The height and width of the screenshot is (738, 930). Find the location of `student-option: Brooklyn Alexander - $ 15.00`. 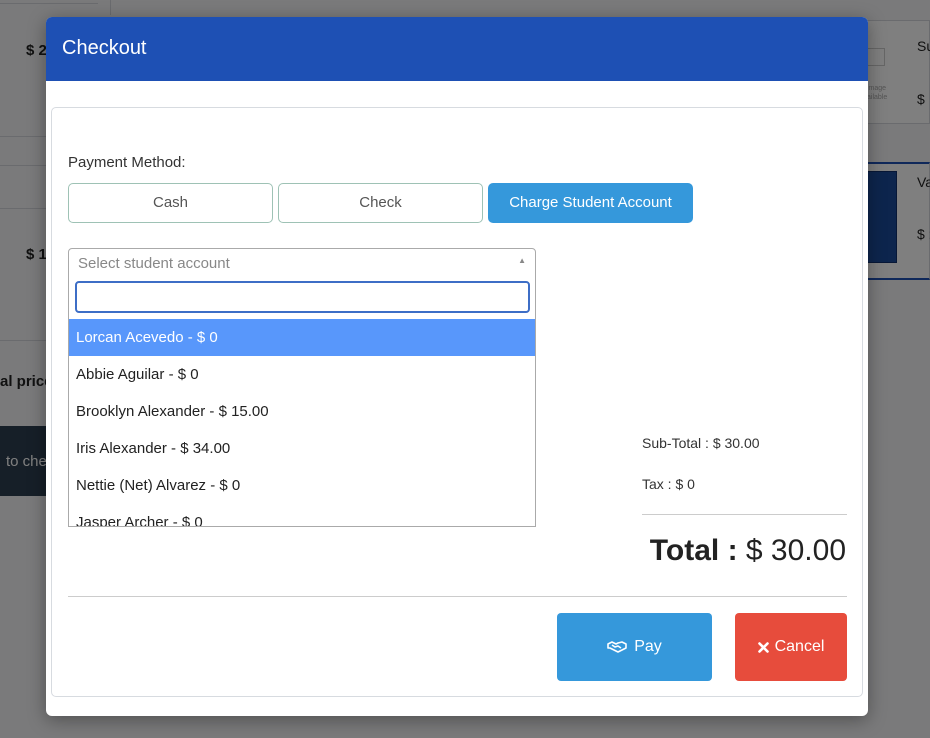

student-option: Brooklyn Alexander - $ 15.00 is located at coordinates (302, 411).